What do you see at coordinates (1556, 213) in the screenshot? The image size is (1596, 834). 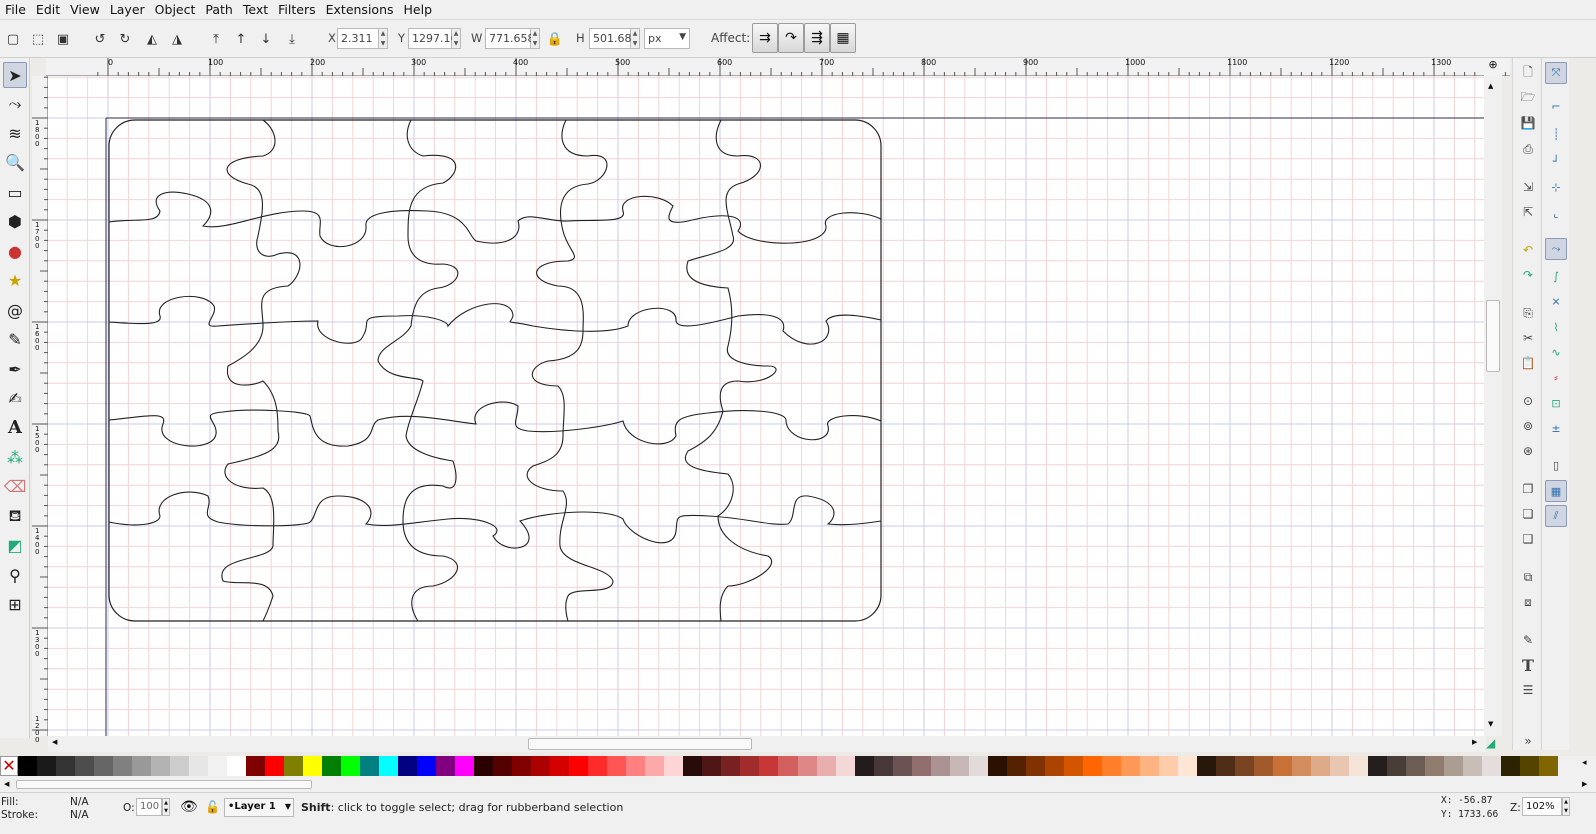 I see `snap-bbox-center-icon: ⌞` at bounding box center [1556, 213].